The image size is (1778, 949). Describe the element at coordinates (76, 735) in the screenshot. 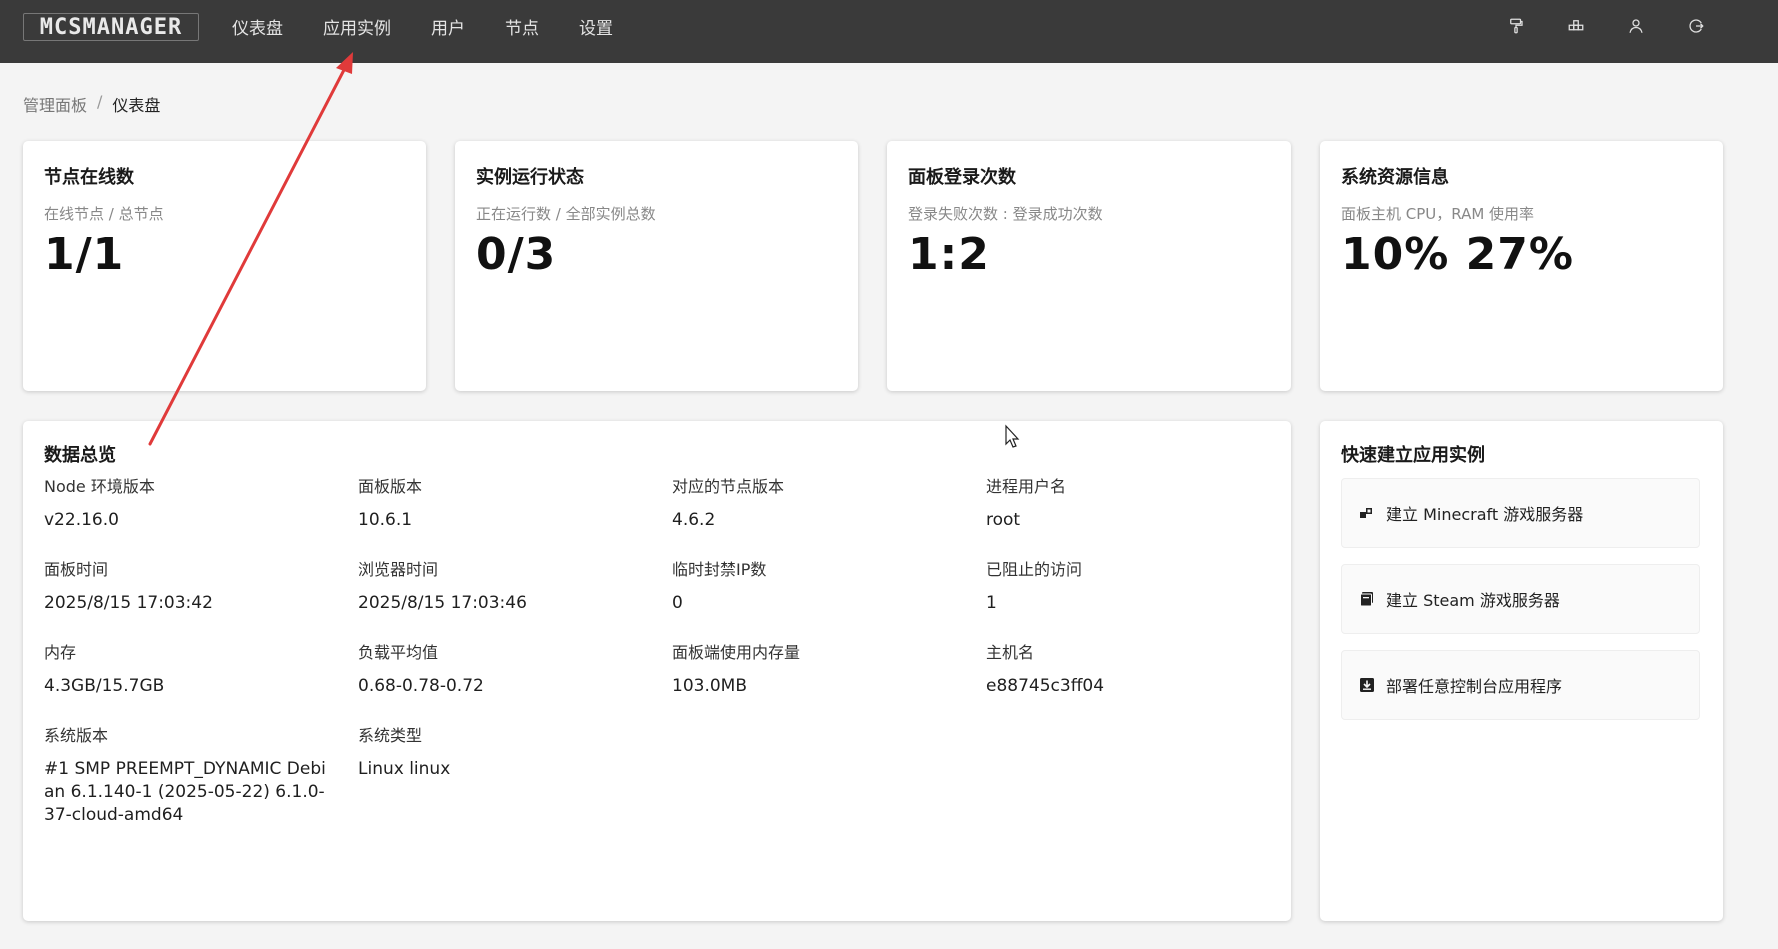

I see `overview-label: 系统版本` at that location.